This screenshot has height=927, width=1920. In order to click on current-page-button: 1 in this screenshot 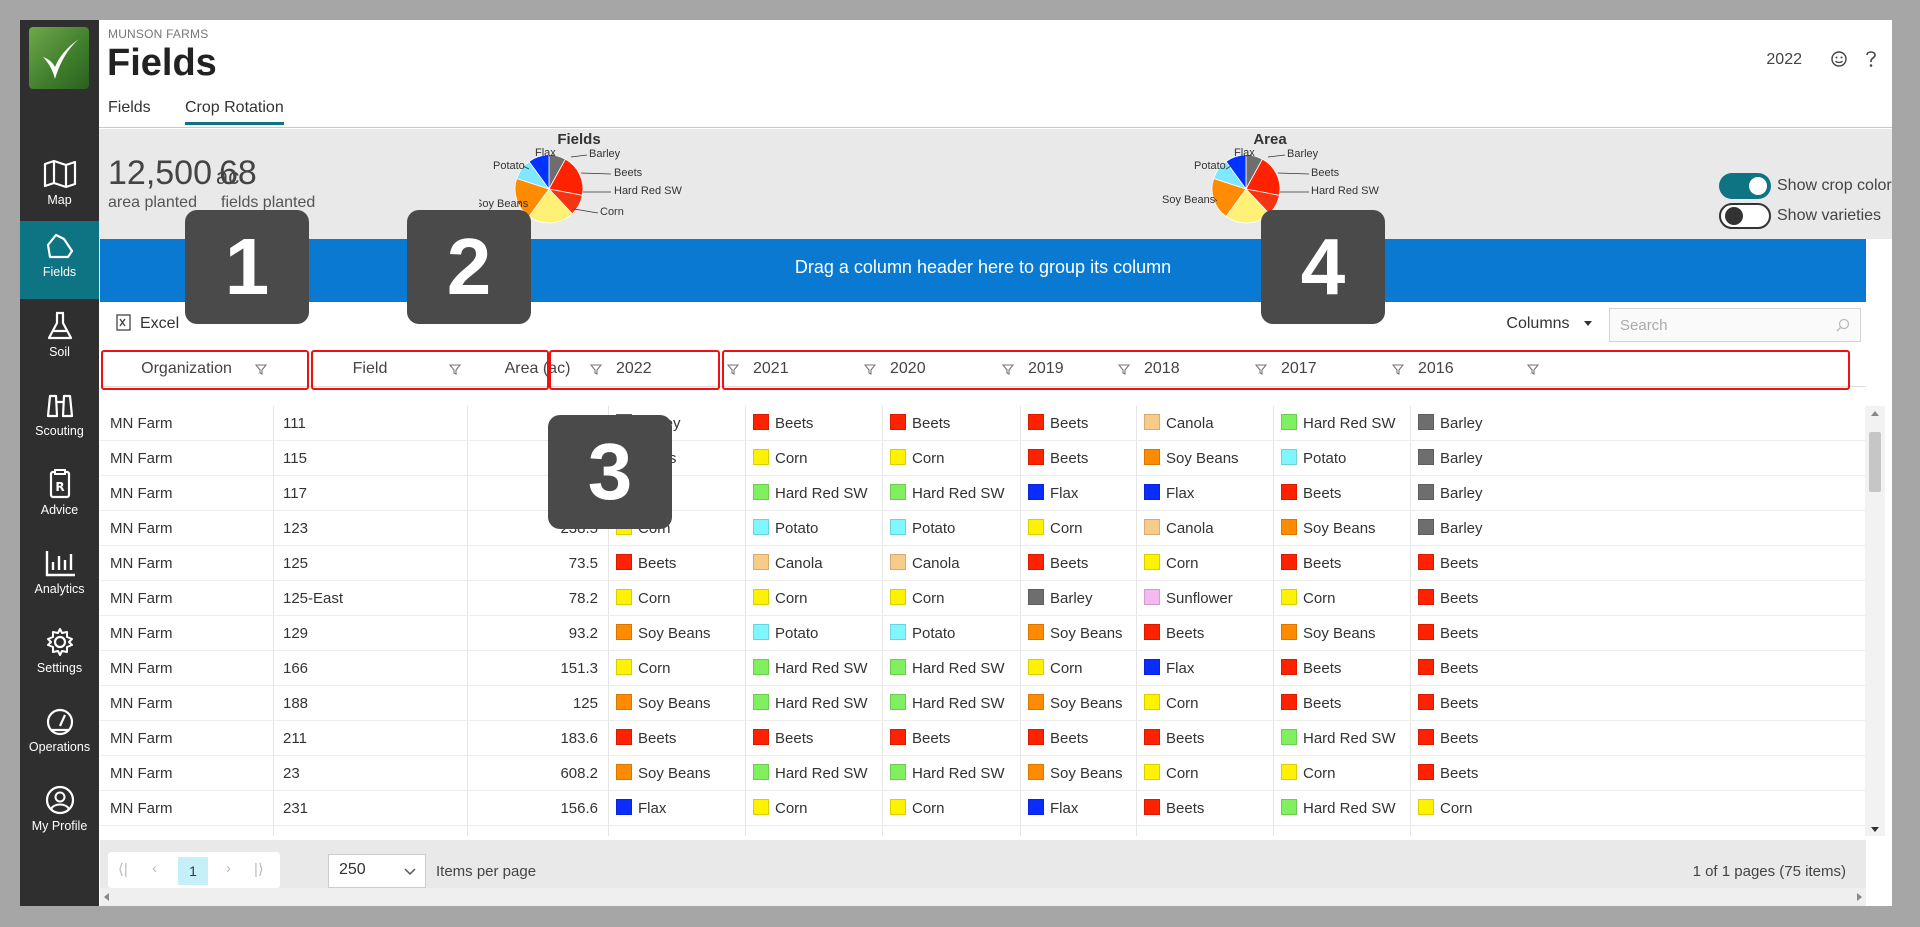, I will do `click(193, 871)`.